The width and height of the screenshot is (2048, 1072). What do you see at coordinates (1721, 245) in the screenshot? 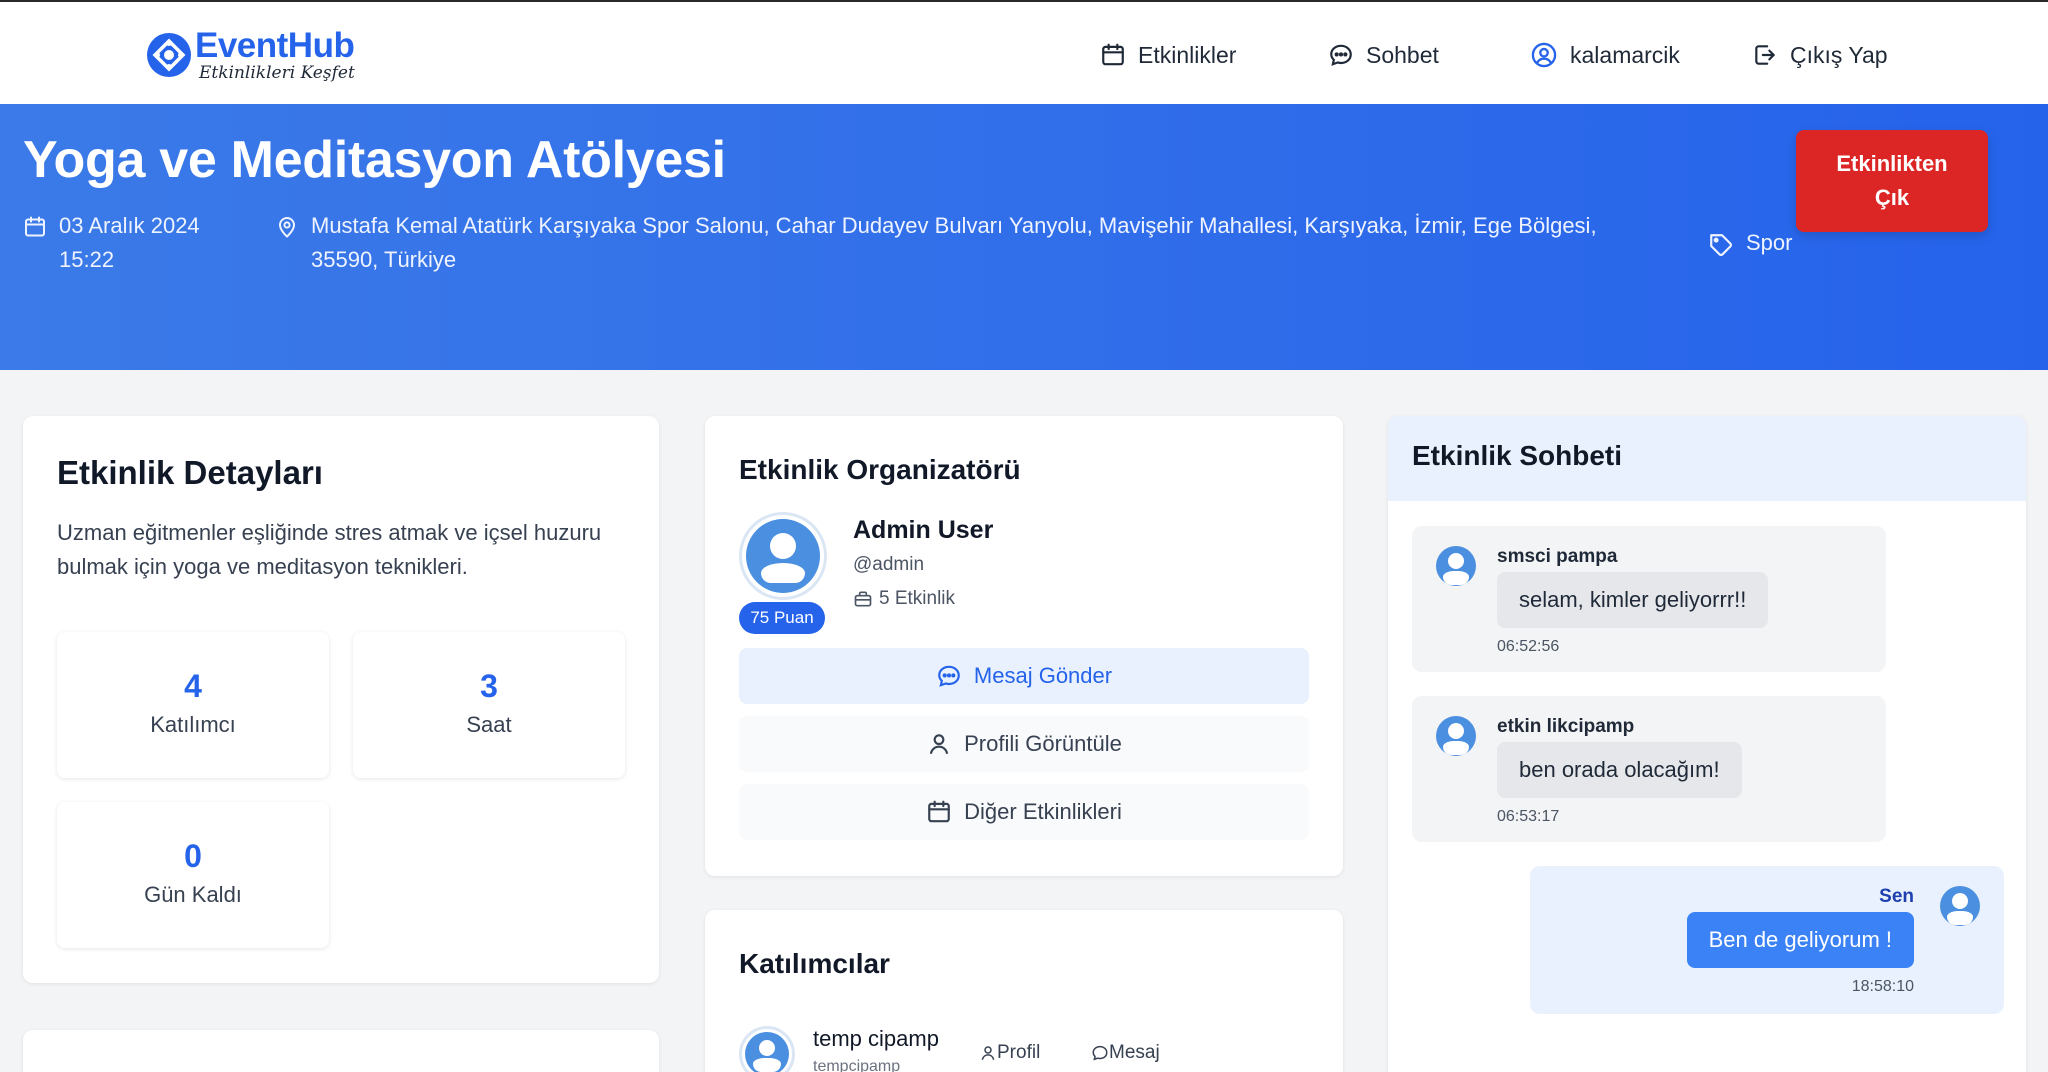
I see `tag-icon` at bounding box center [1721, 245].